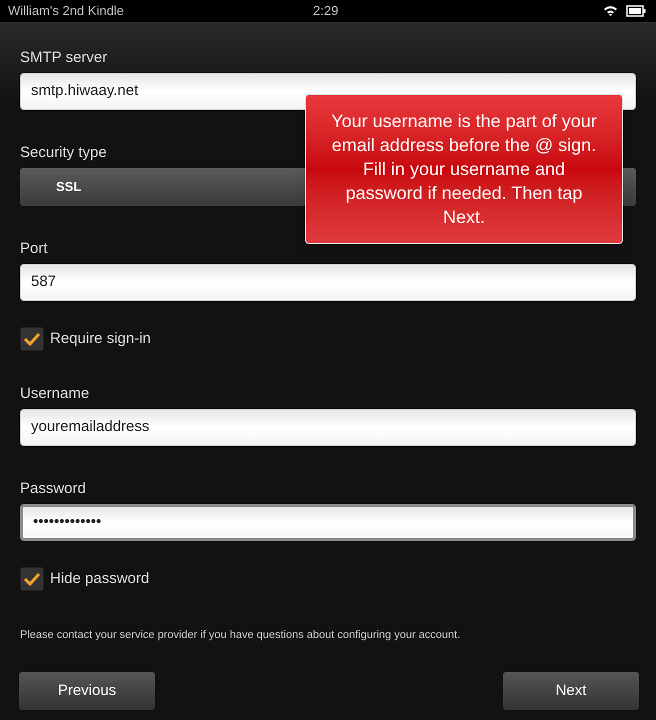 This screenshot has height=720, width=656. Describe the element at coordinates (64, 58) in the screenshot. I see `field-label: SMTP server` at that location.